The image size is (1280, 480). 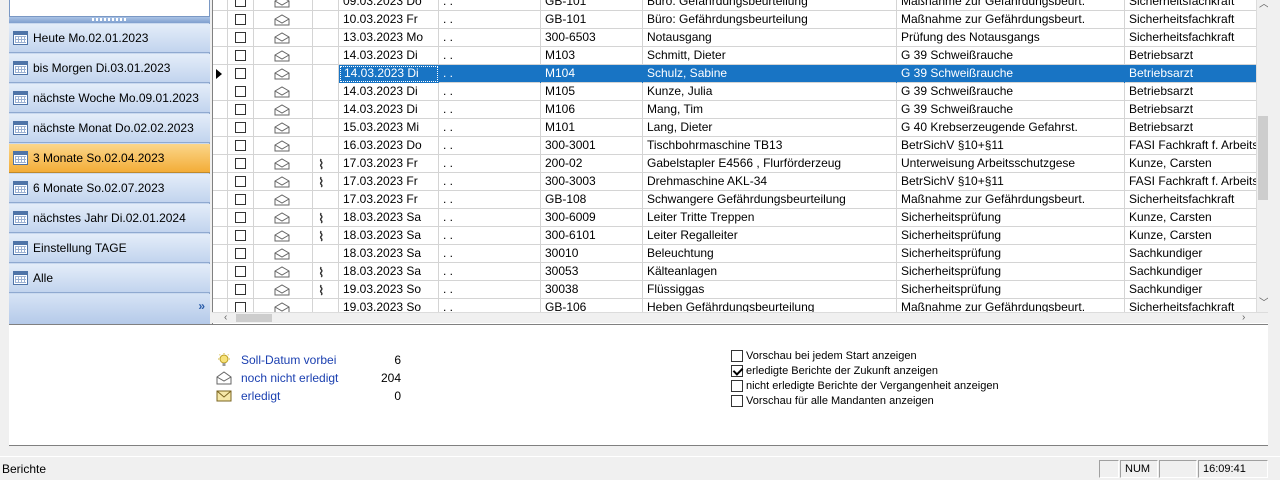 I want to click on object-cell: Schmitt, Dieter, so click(x=770, y=56).